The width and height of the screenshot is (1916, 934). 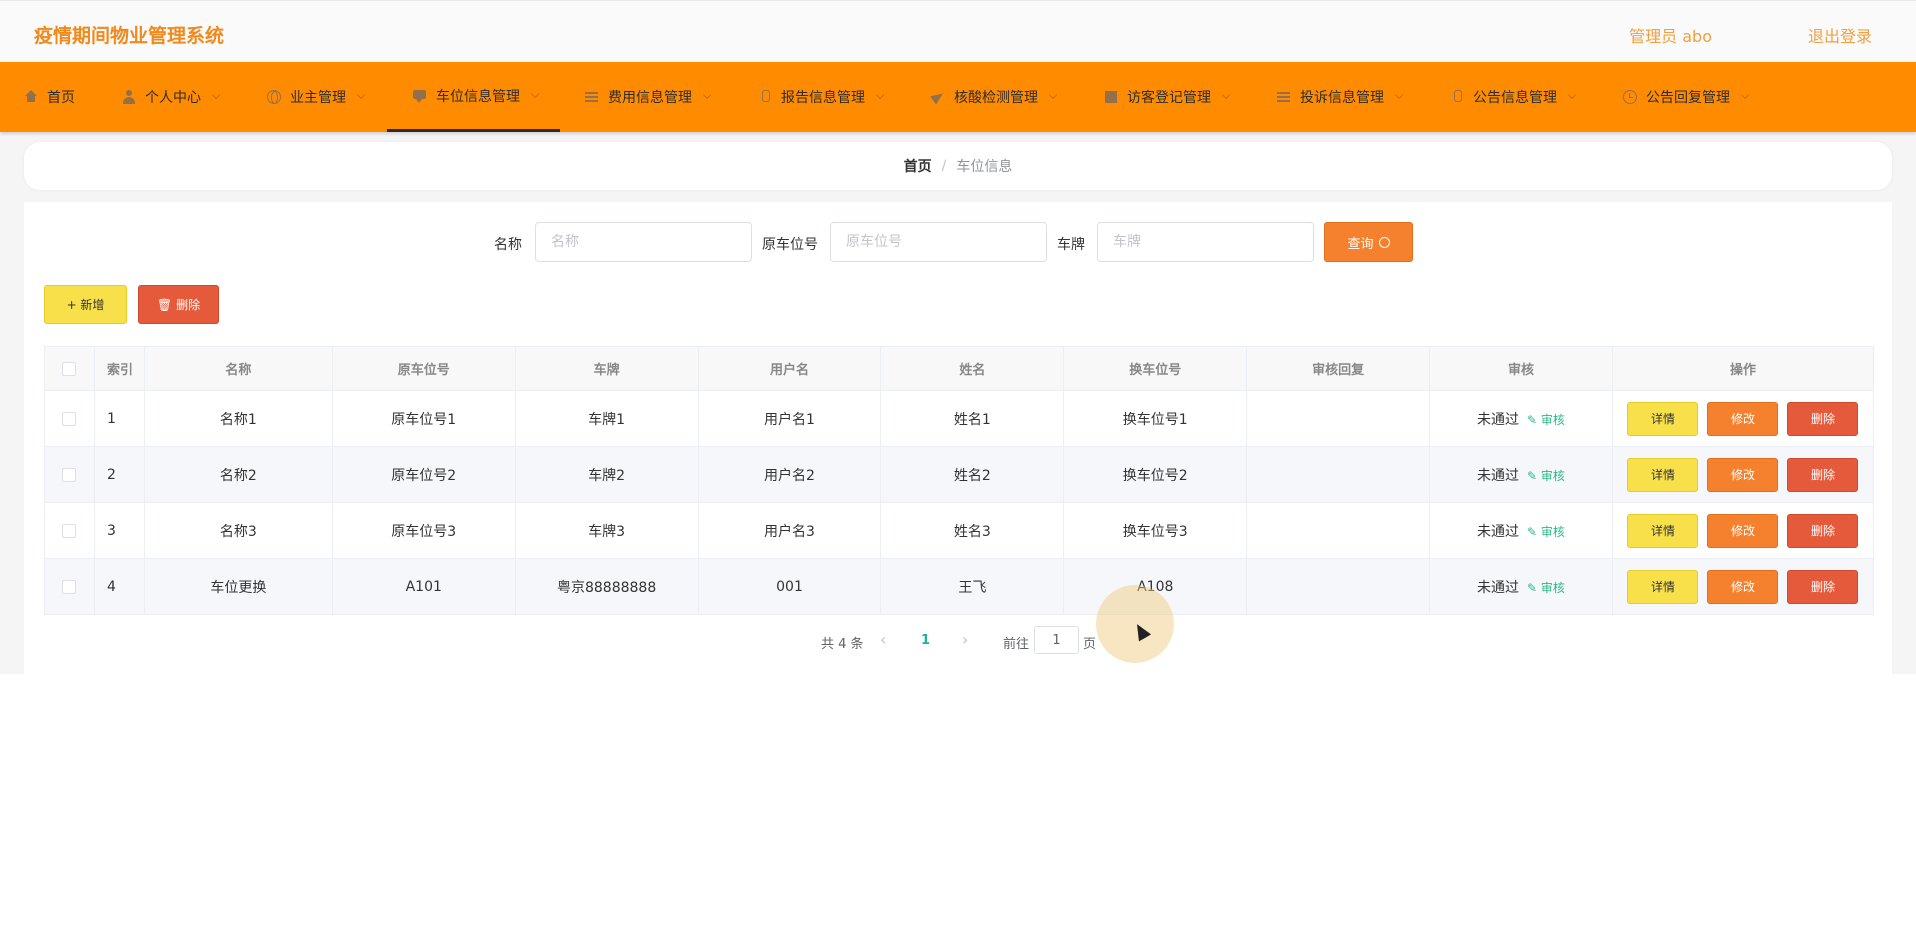 What do you see at coordinates (1360, 244) in the screenshot?
I see `query-button-label: 查询` at bounding box center [1360, 244].